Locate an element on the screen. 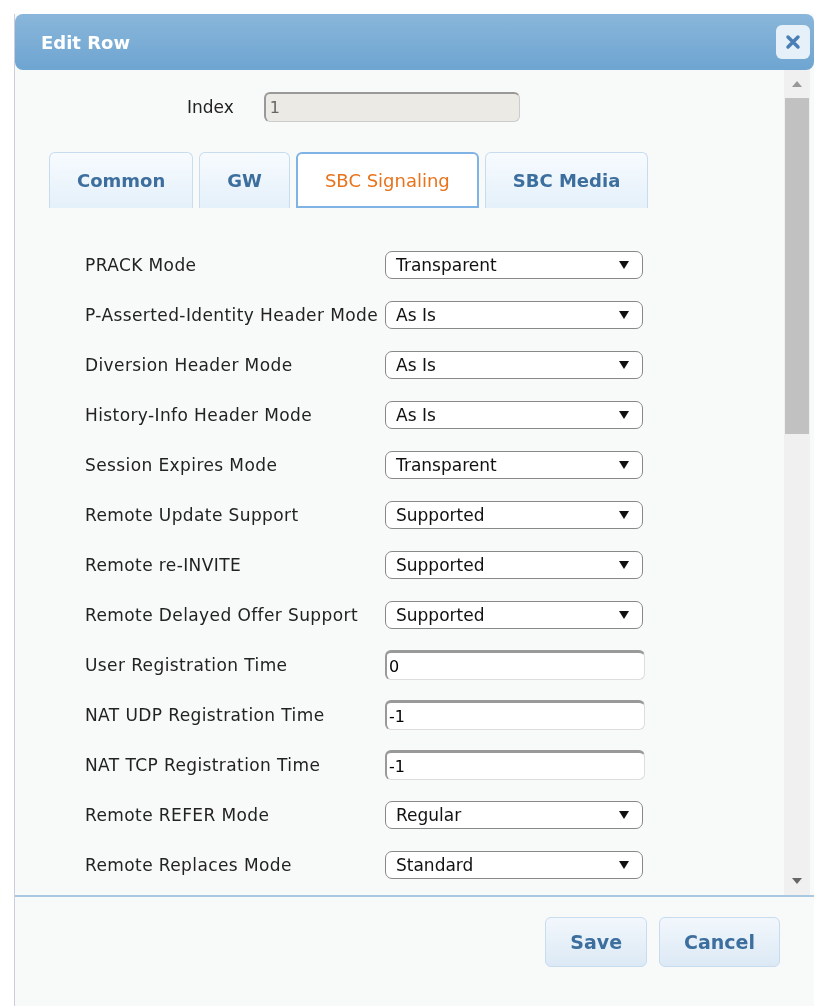 Image resolution: width=814 pixels, height=1006 pixels. scroll-up-icon is located at coordinates (797, 84).